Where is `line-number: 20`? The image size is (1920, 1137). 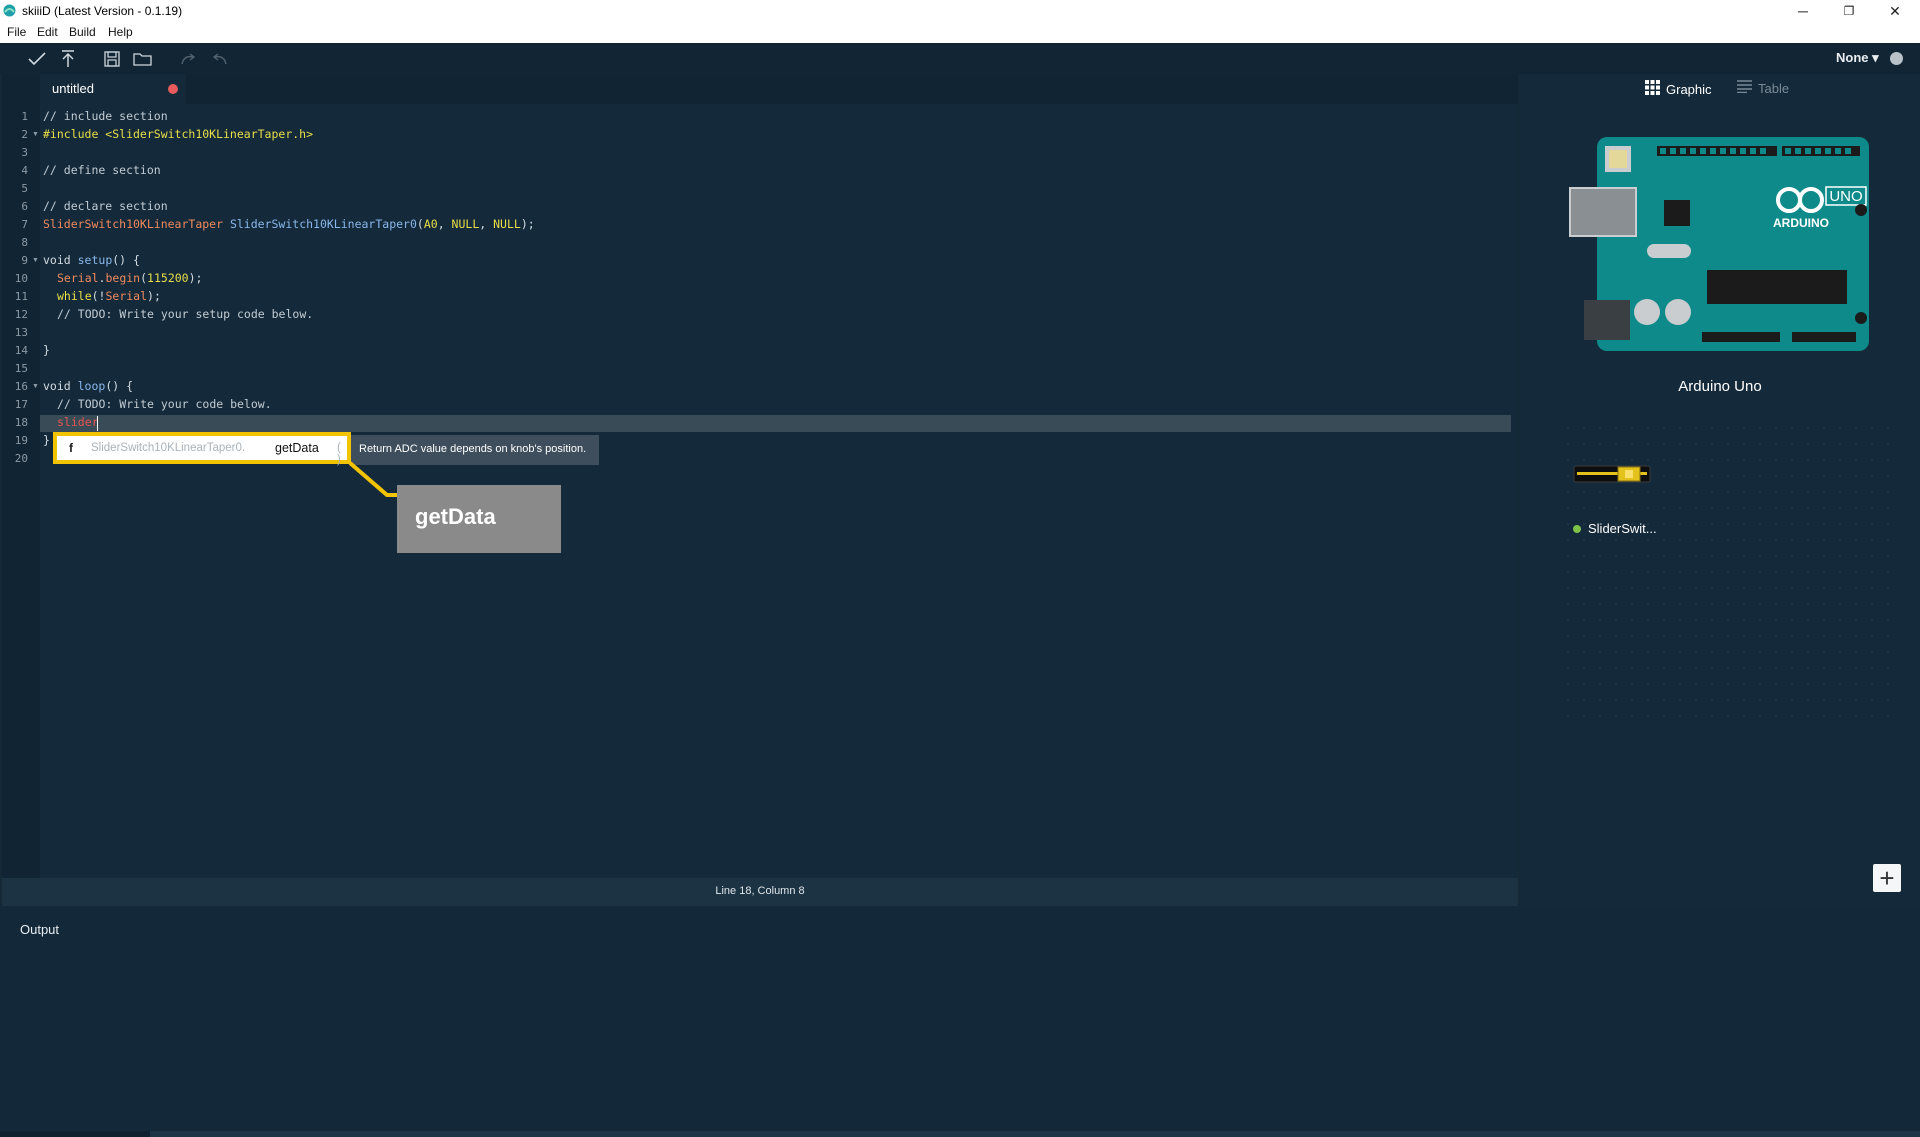 line-number: 20 is located at coordinates (21, 458).